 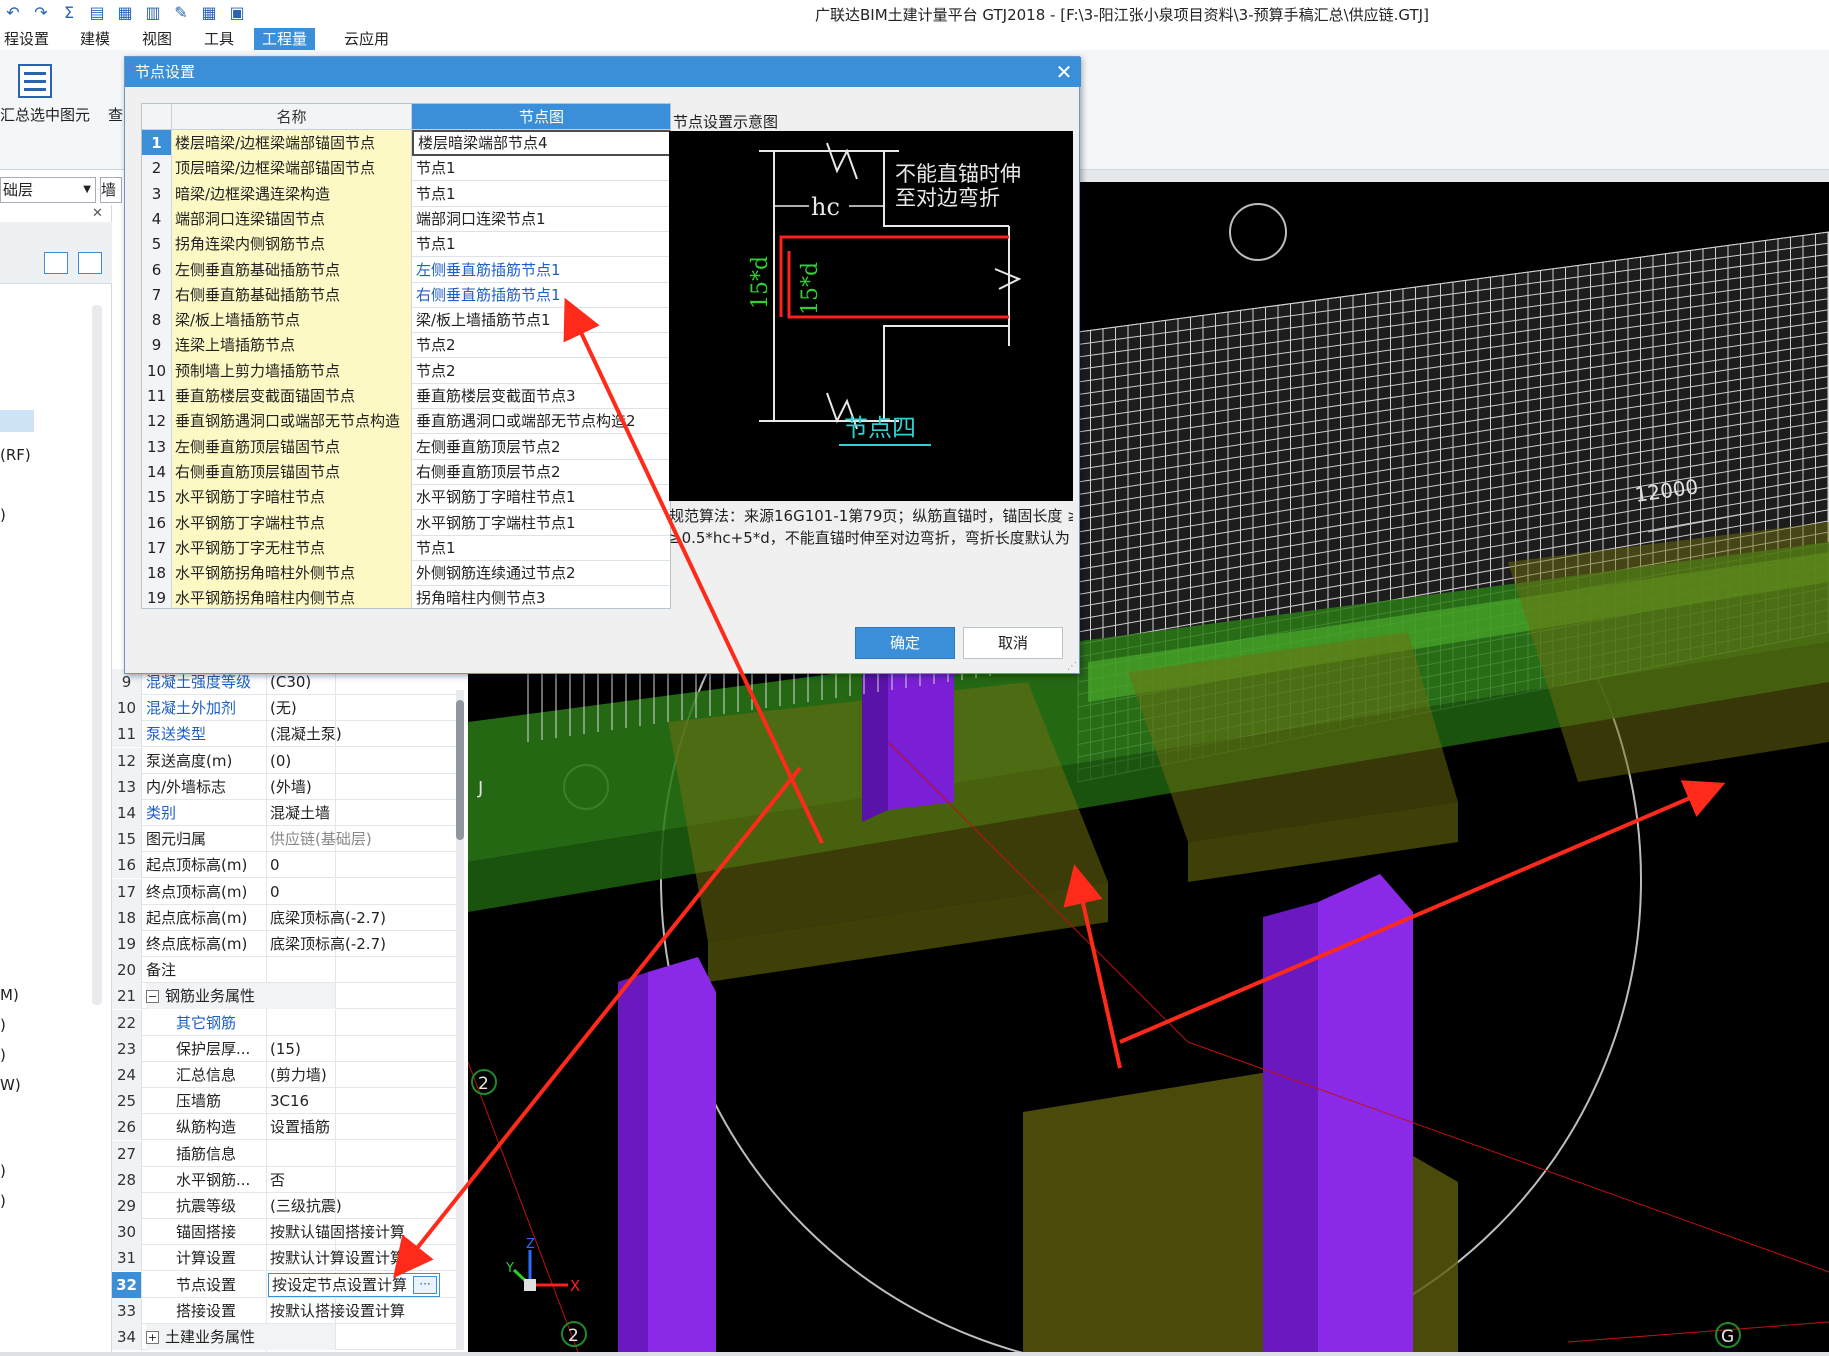 I want to click on property-row: 14 类别 混凝土墙, so click(x=288, y=813).